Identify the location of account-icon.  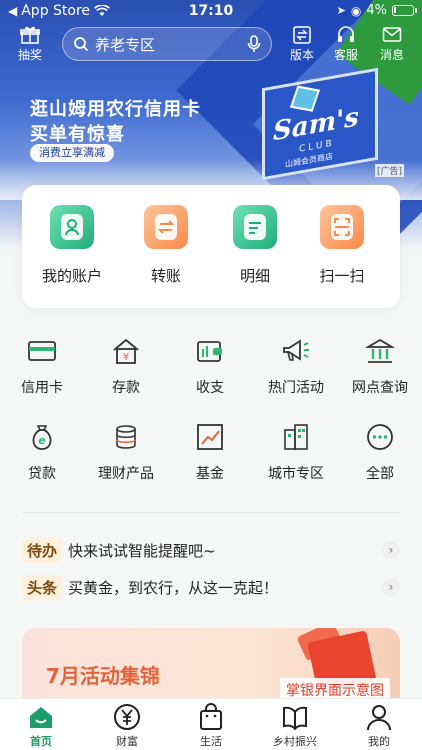
(72, 227).